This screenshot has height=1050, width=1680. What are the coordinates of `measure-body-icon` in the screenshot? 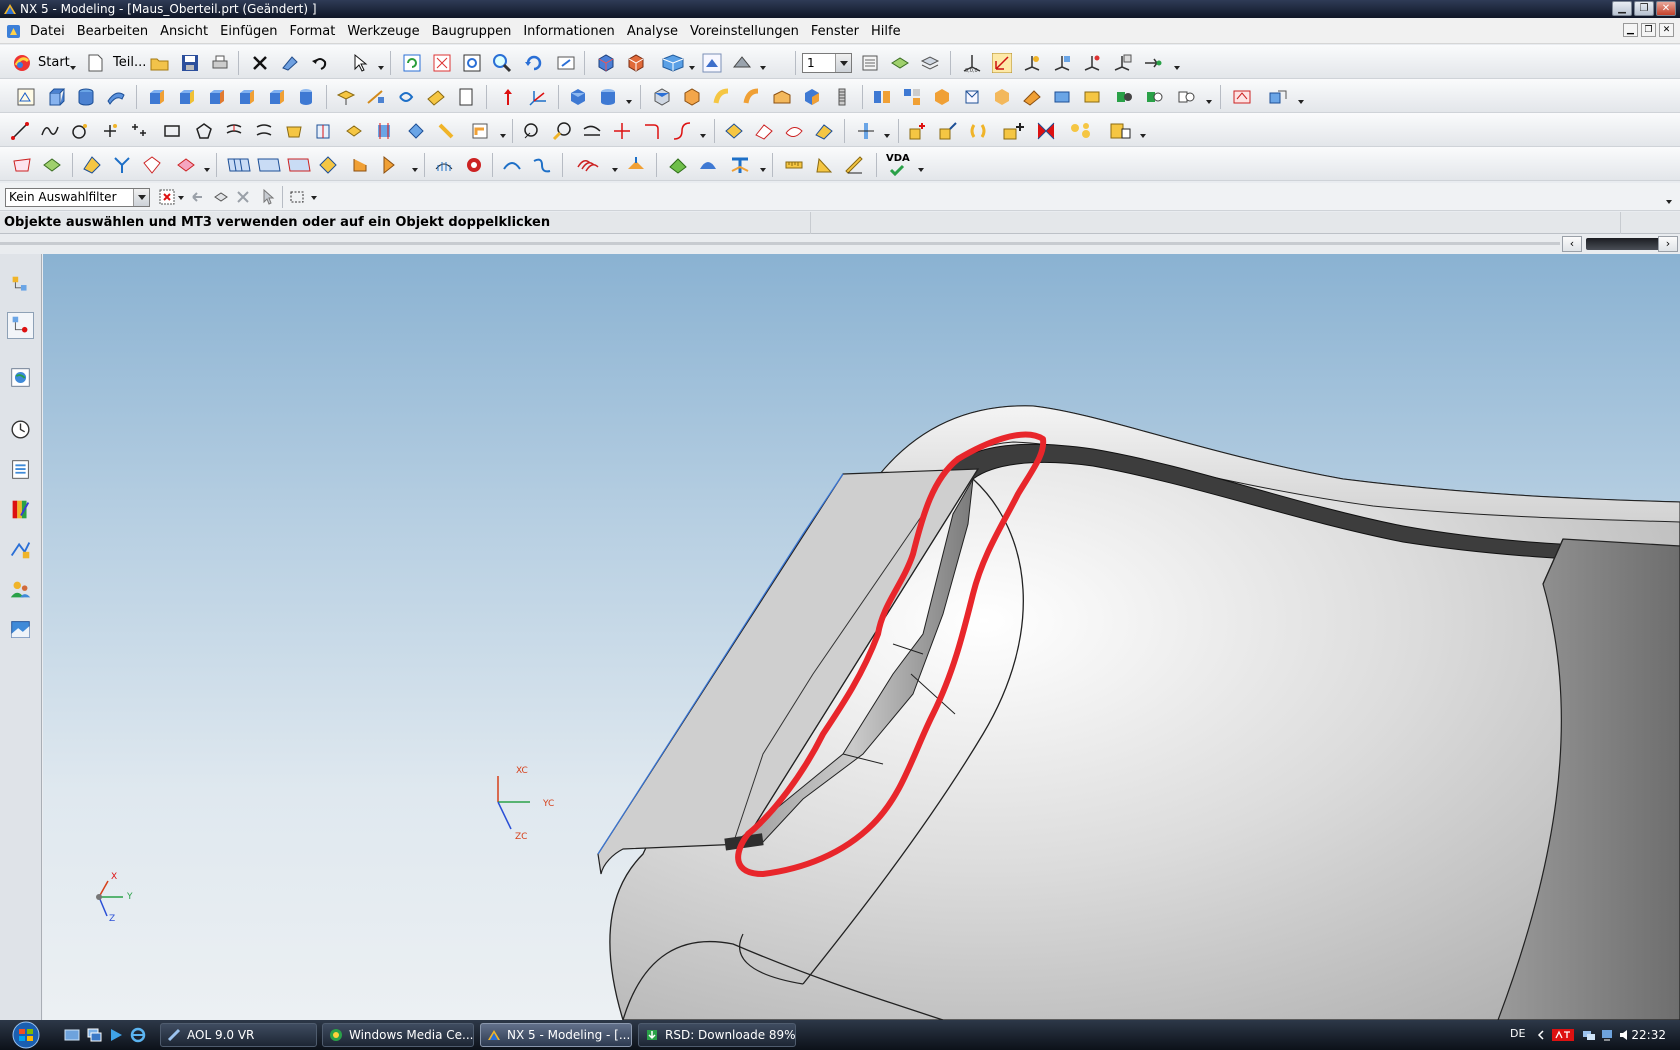 It's located at (854, 165).